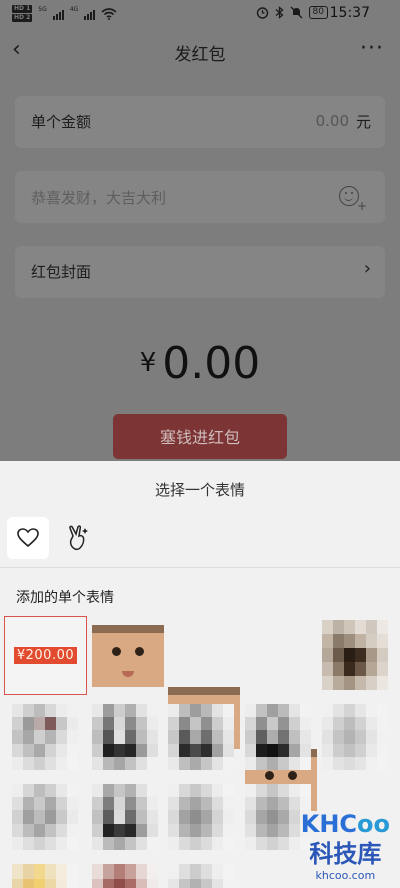 This screenshot has width=400, height=888. I want to click on bluetooth-icon, so click(279, 12).